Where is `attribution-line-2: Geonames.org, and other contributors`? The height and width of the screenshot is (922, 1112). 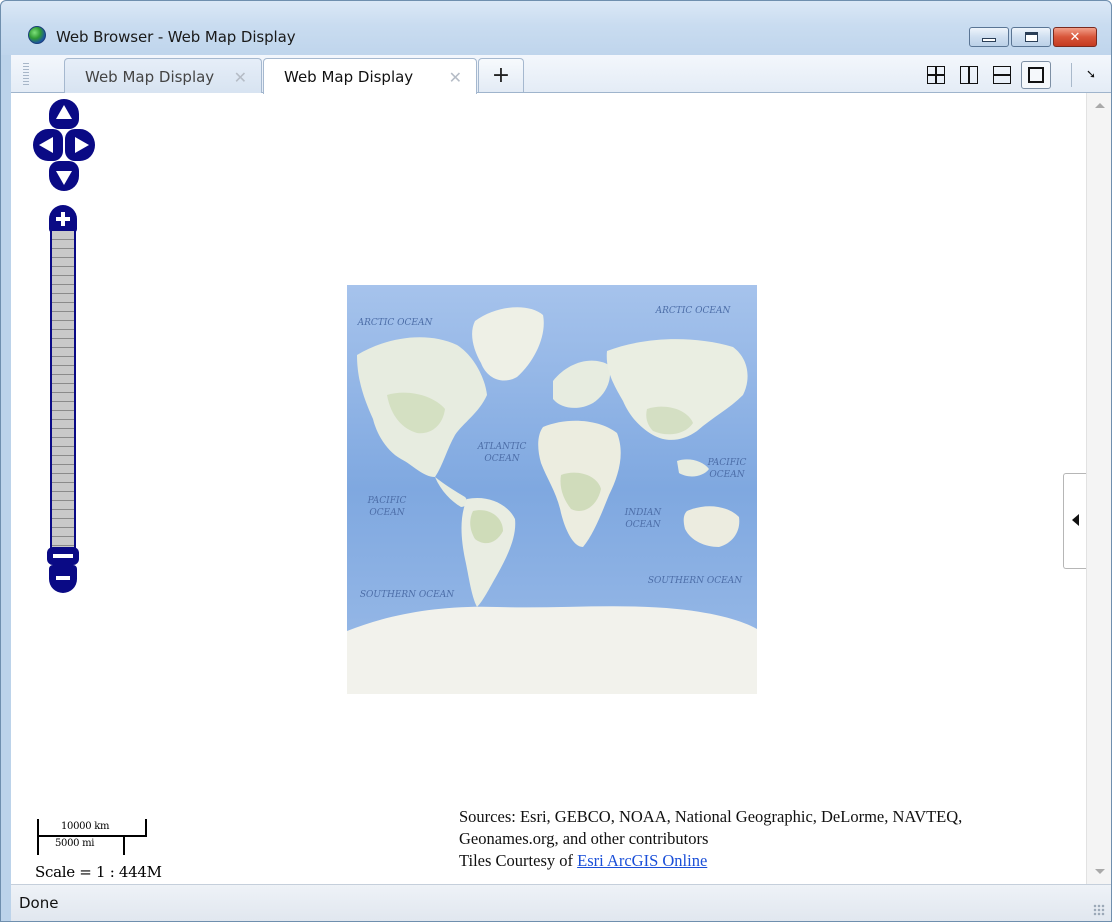
attribution-line-2: Geonames.org, and other contributors is located at coordinates (584, 838).